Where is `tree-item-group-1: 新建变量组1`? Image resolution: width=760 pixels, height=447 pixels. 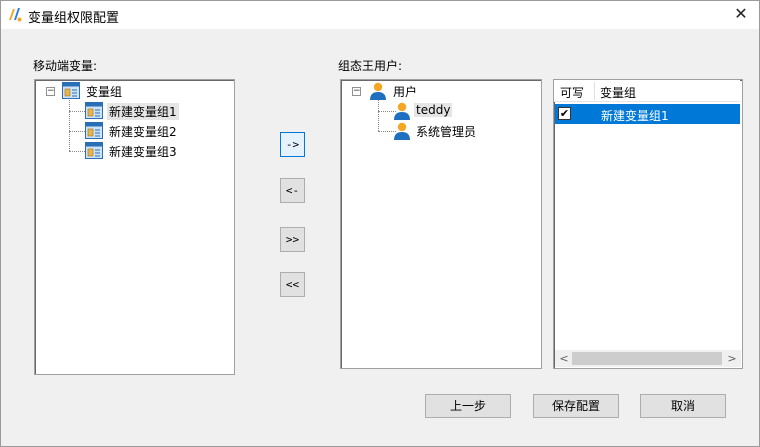 tree-item-group-1: 新建变量组1 is located at coordinates (130, 111).